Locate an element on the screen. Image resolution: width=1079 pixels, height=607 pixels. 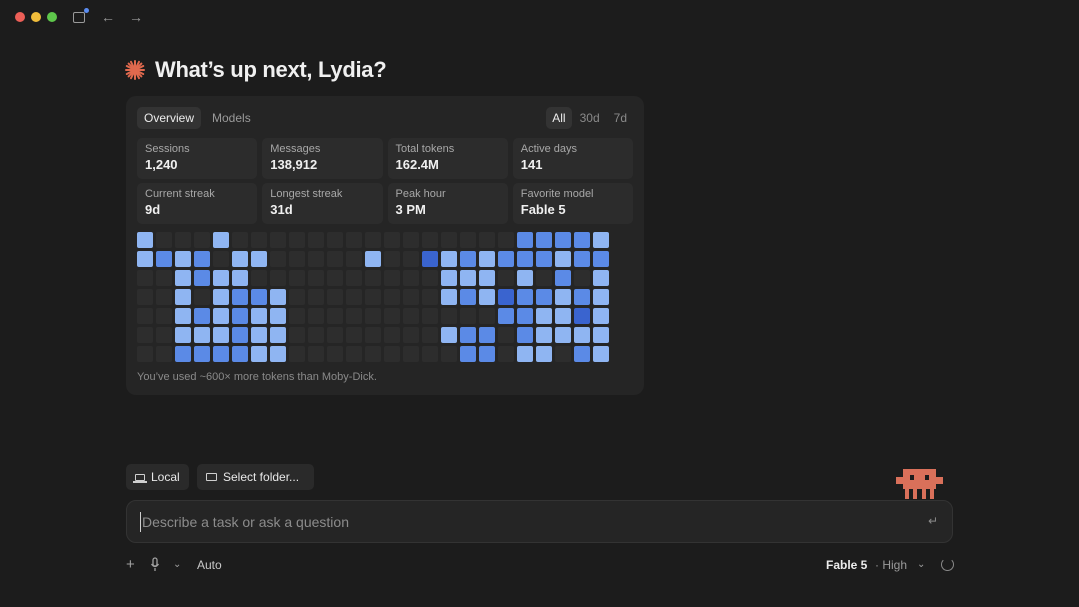
stat-favorite-model: Favorite model Fable 5 is located at coordinates (572, 203).